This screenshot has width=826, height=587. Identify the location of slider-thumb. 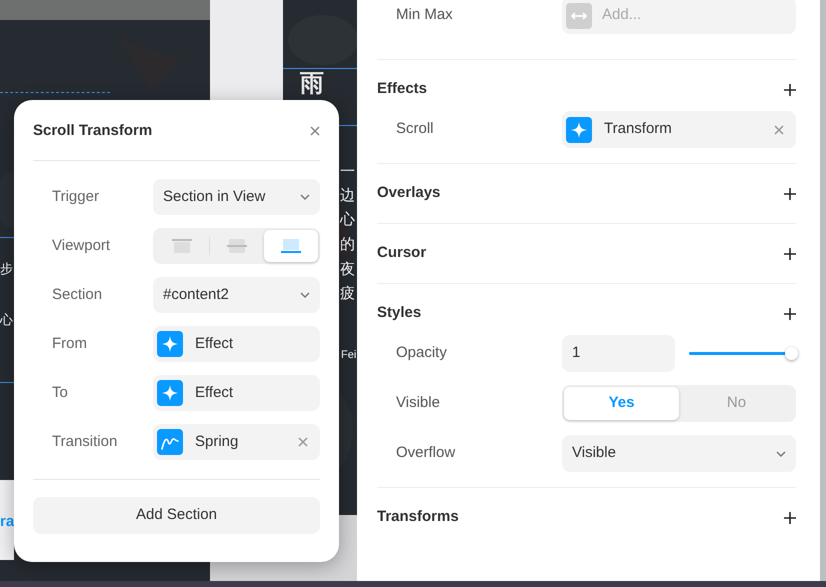
(791, 353).